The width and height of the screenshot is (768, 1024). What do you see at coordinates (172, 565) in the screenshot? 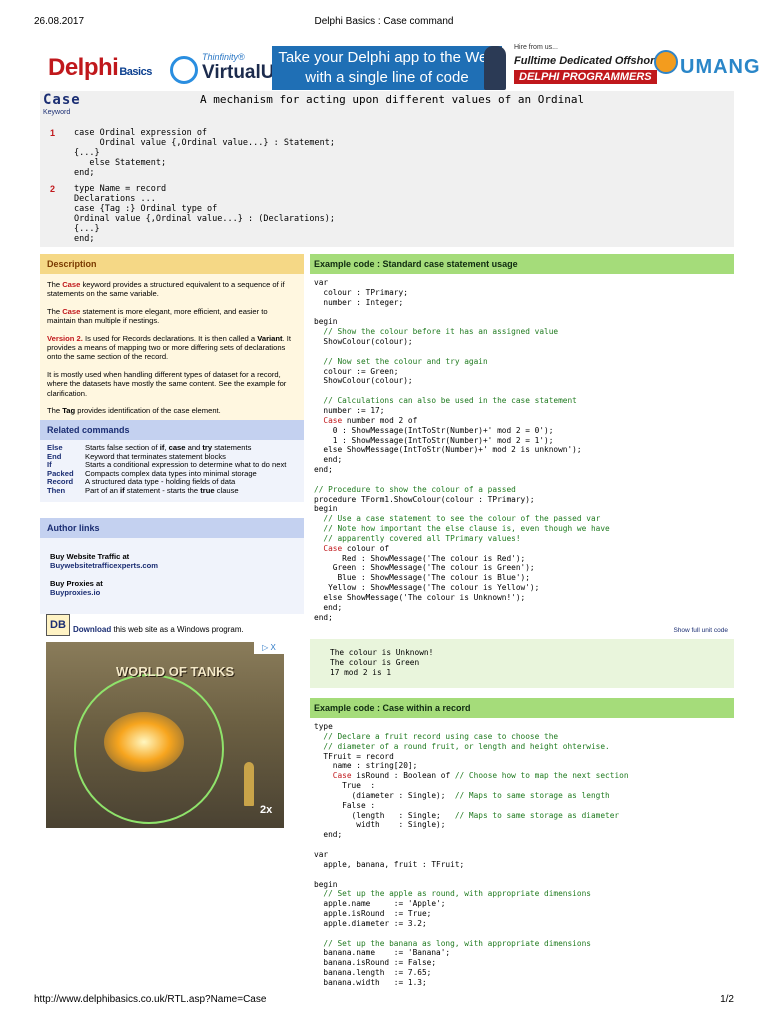
I see `traffic-link: Buywebsitetrafficexperts.com` at bounding box center [172, 565].